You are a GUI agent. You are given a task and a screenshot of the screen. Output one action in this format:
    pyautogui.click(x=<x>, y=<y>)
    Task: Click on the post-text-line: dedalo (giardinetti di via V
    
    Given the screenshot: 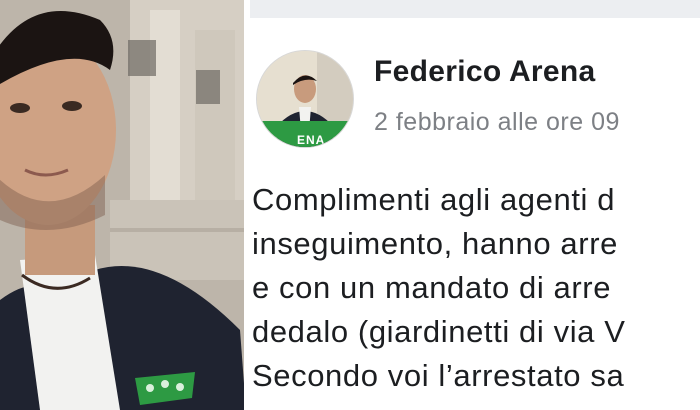 What is the action you would take?
    pyautogui.click(x=439, y=331)
    